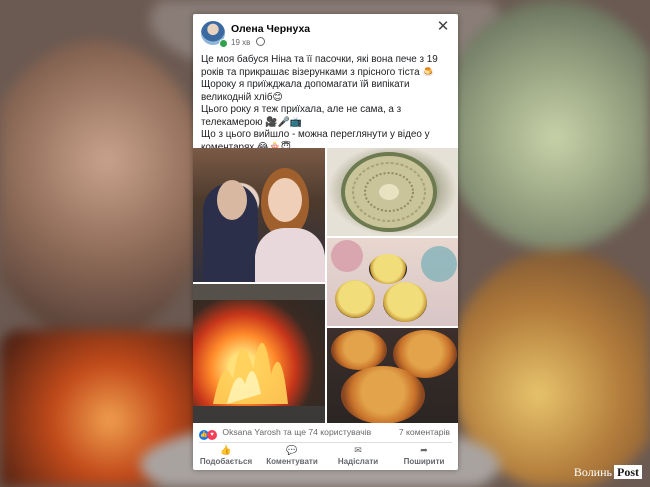 This screenshot has height=487, width=650. I want to click on send-button-label: Надіслати, so click(358, 461).